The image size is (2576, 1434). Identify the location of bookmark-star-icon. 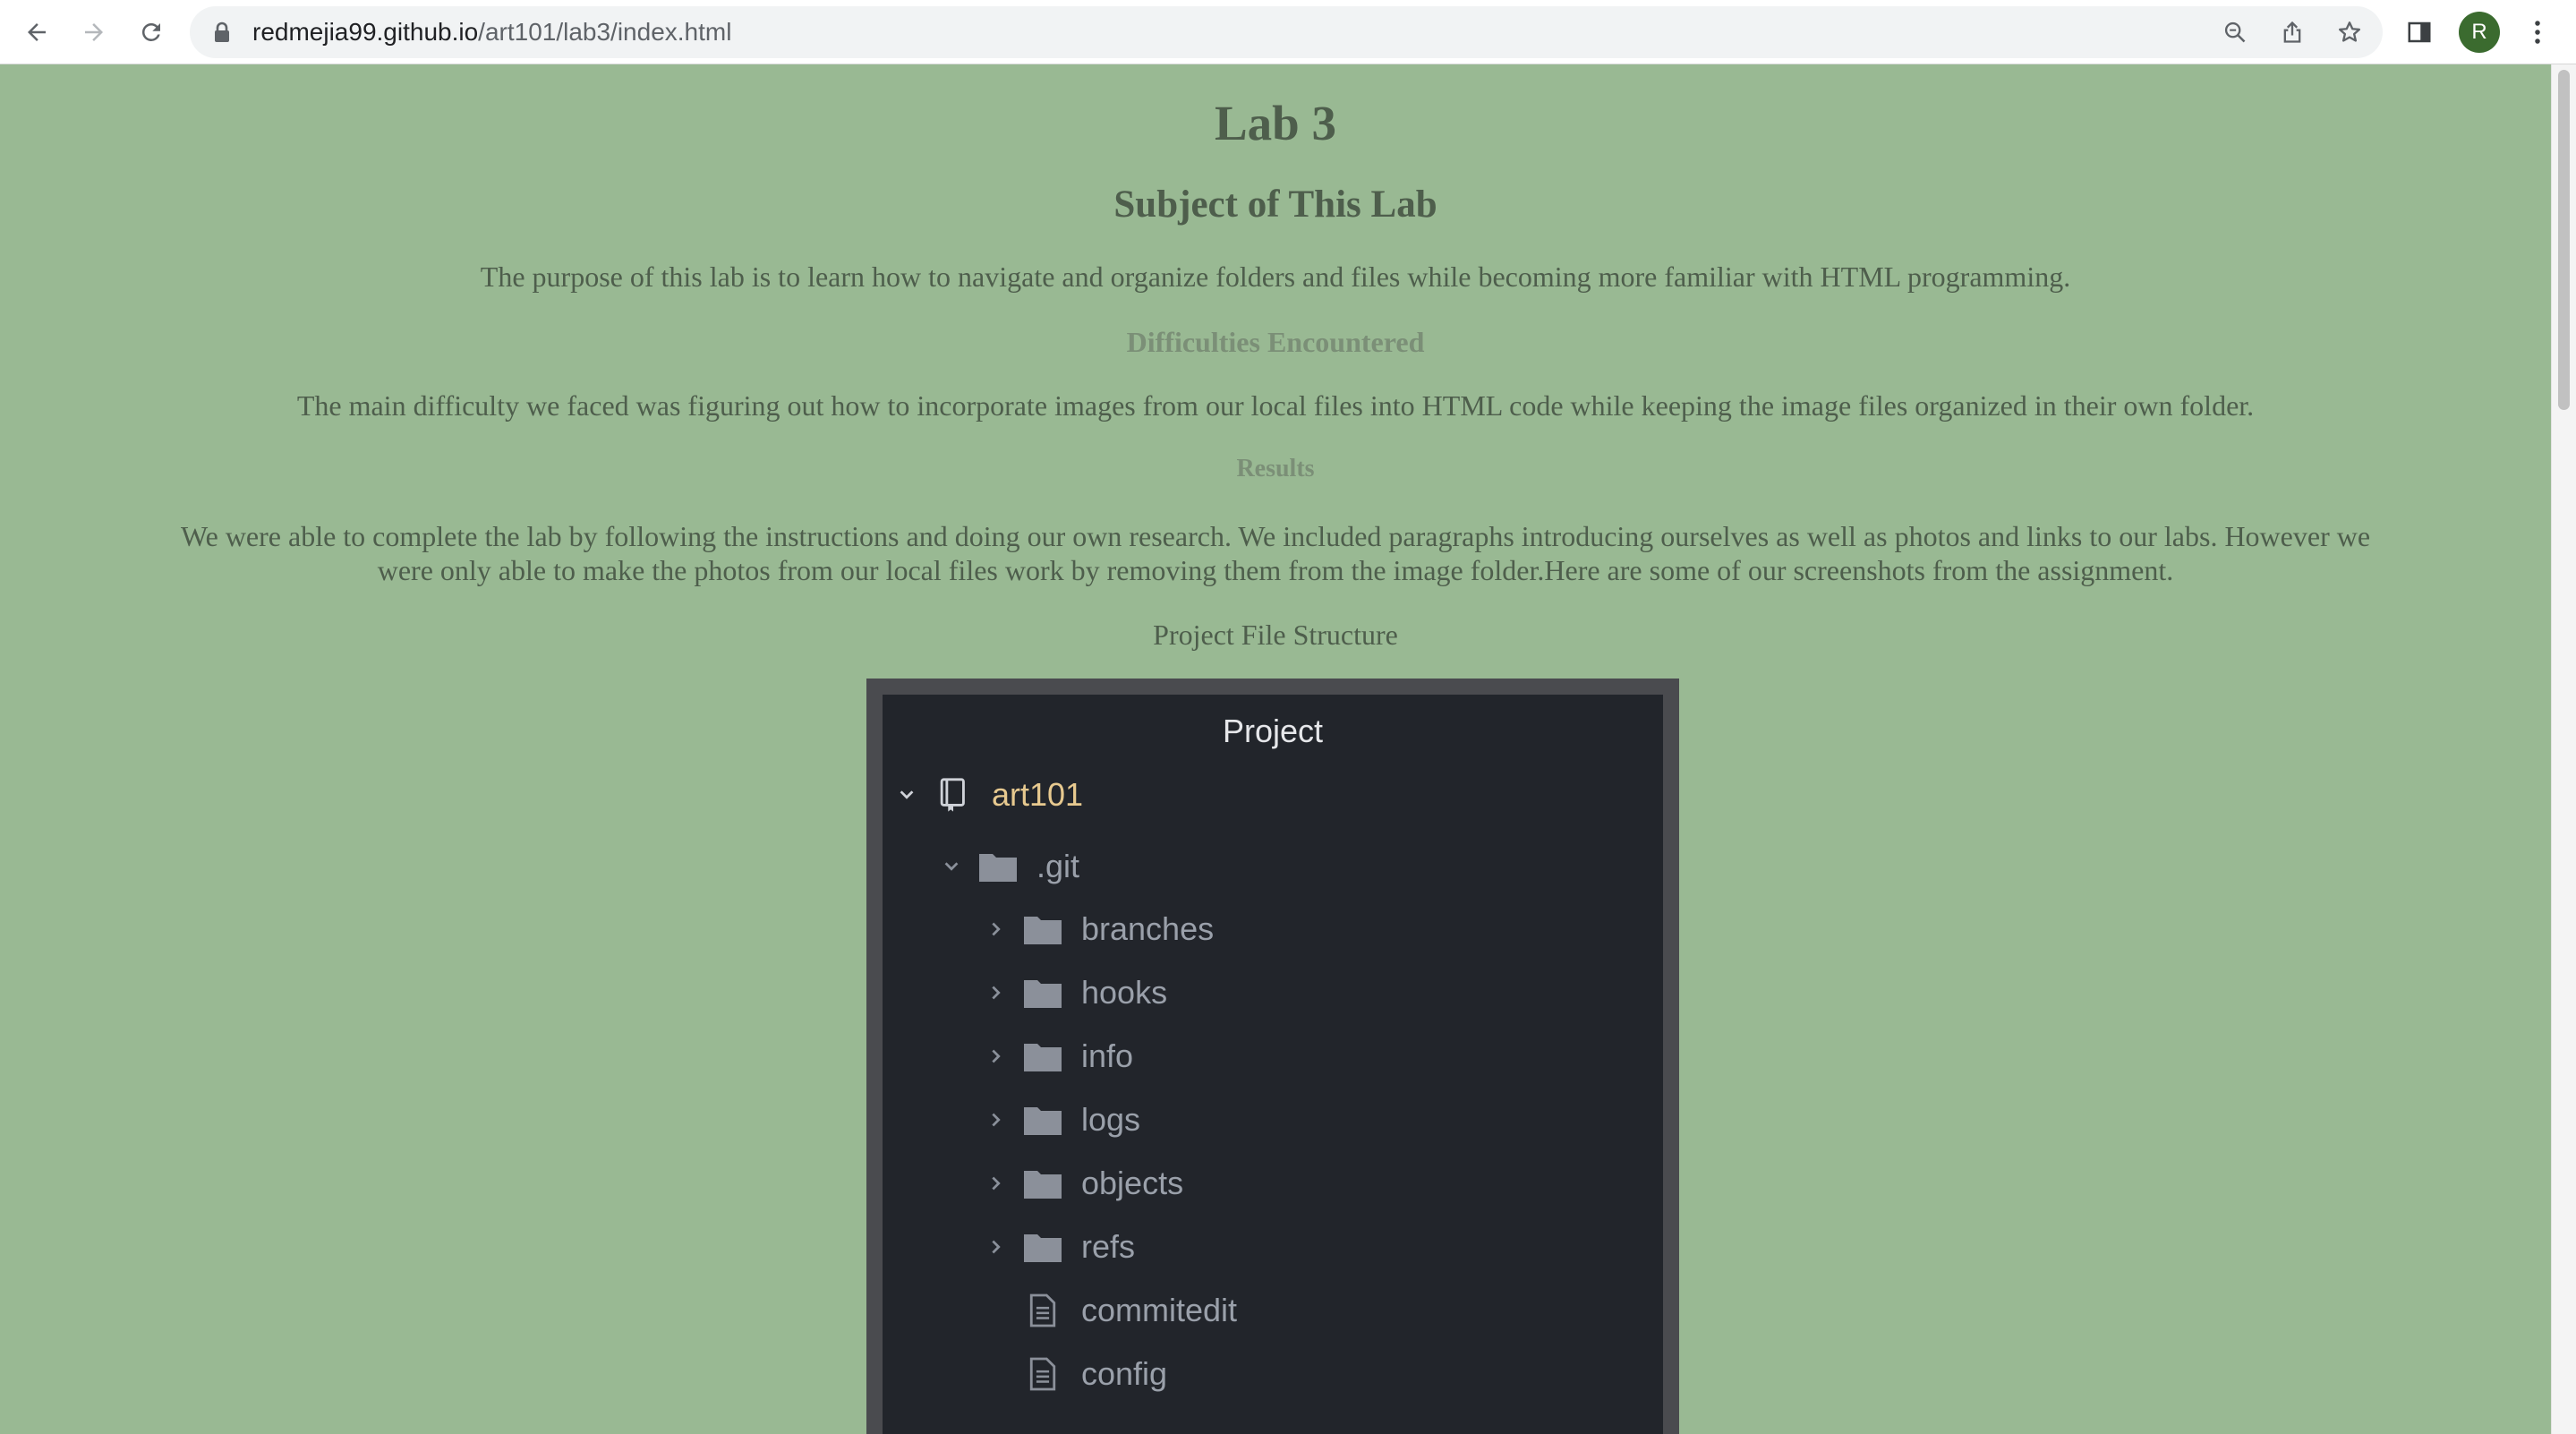
(2350, 32).